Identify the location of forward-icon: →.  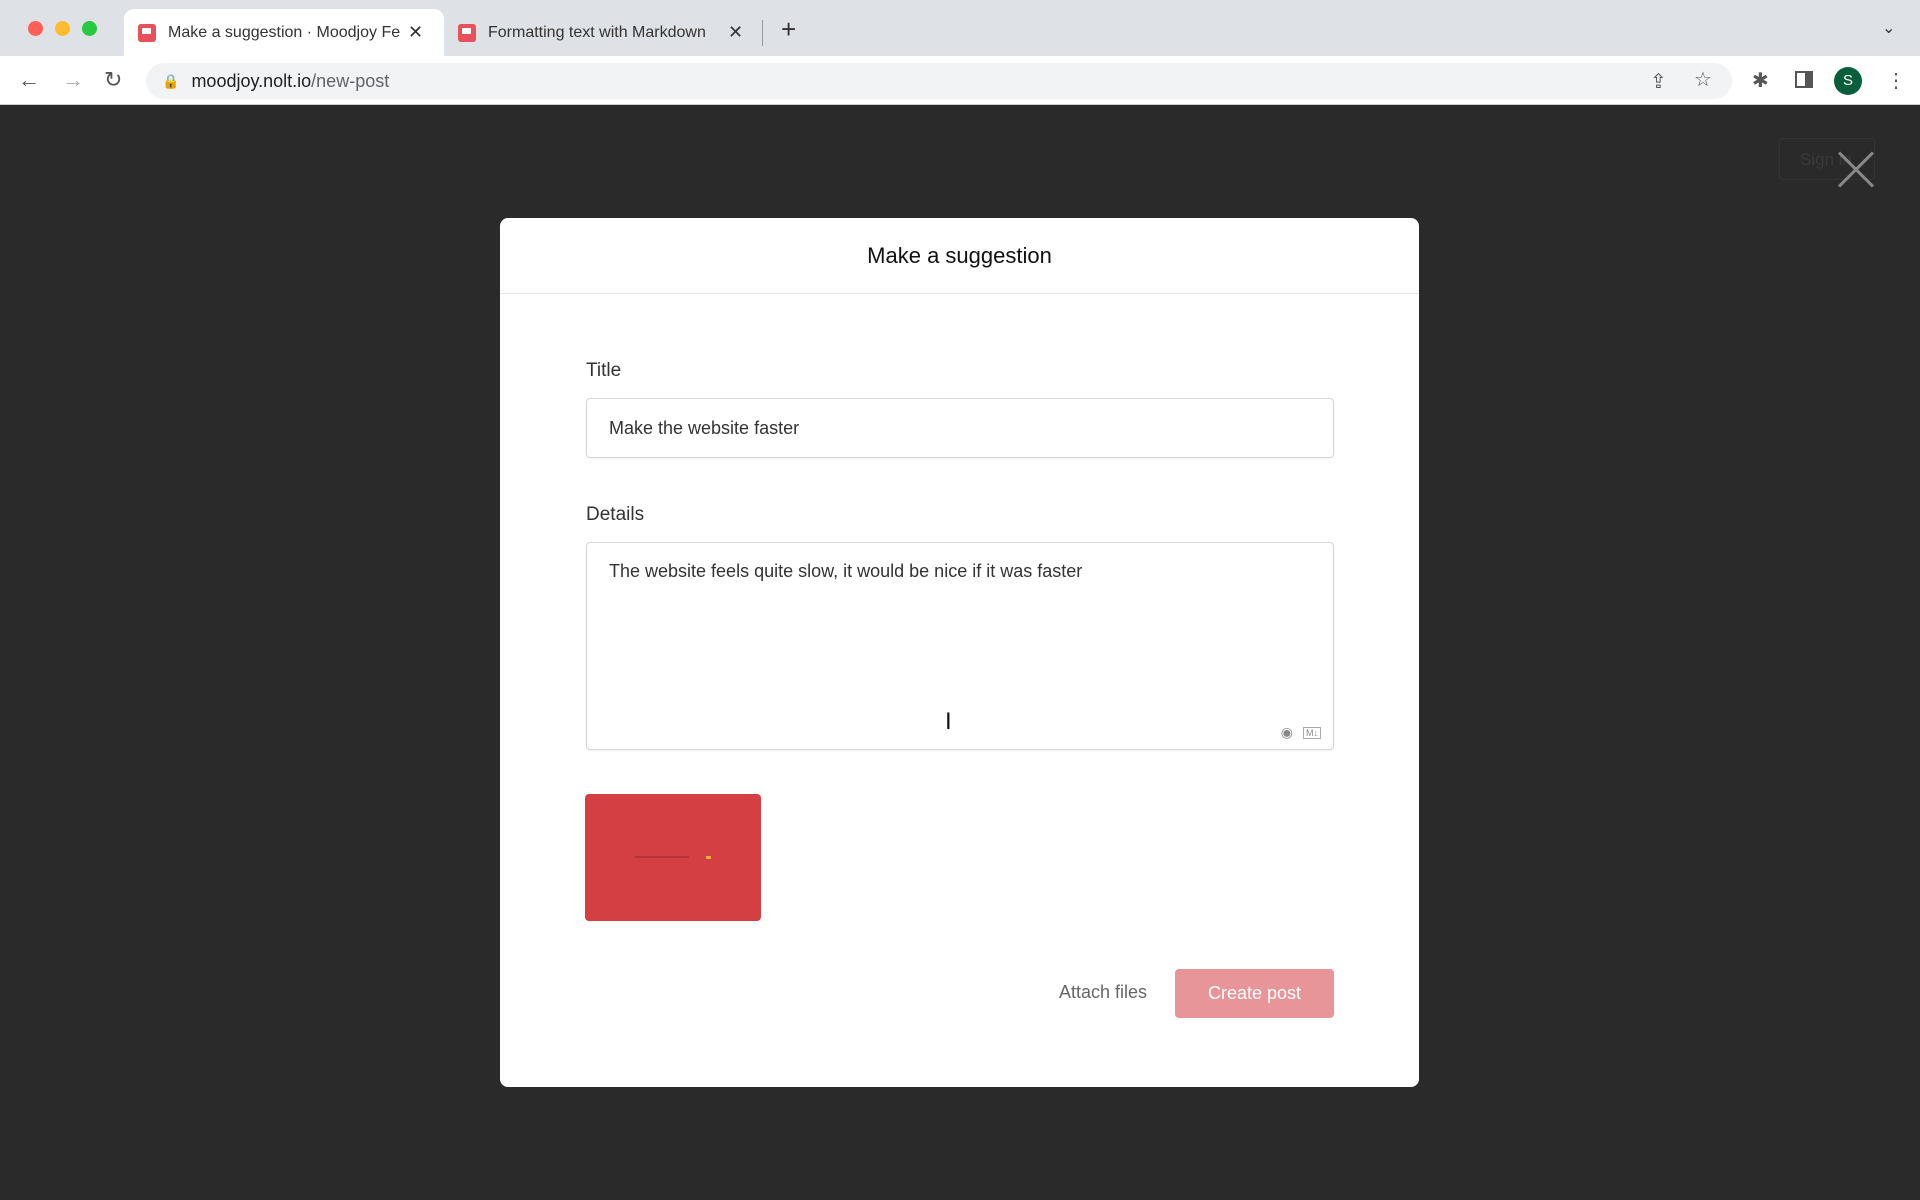
(73, 80).